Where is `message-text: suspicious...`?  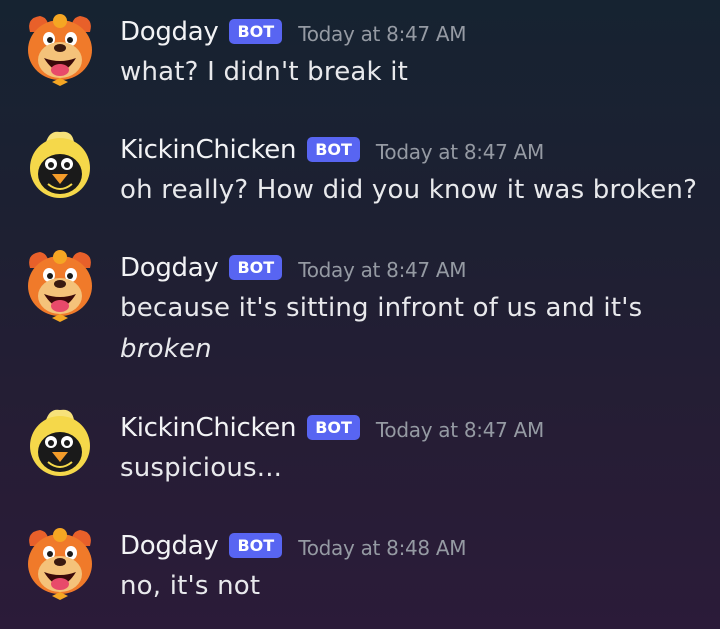 message-text: suspicious... is located at coordinates (201, 468).